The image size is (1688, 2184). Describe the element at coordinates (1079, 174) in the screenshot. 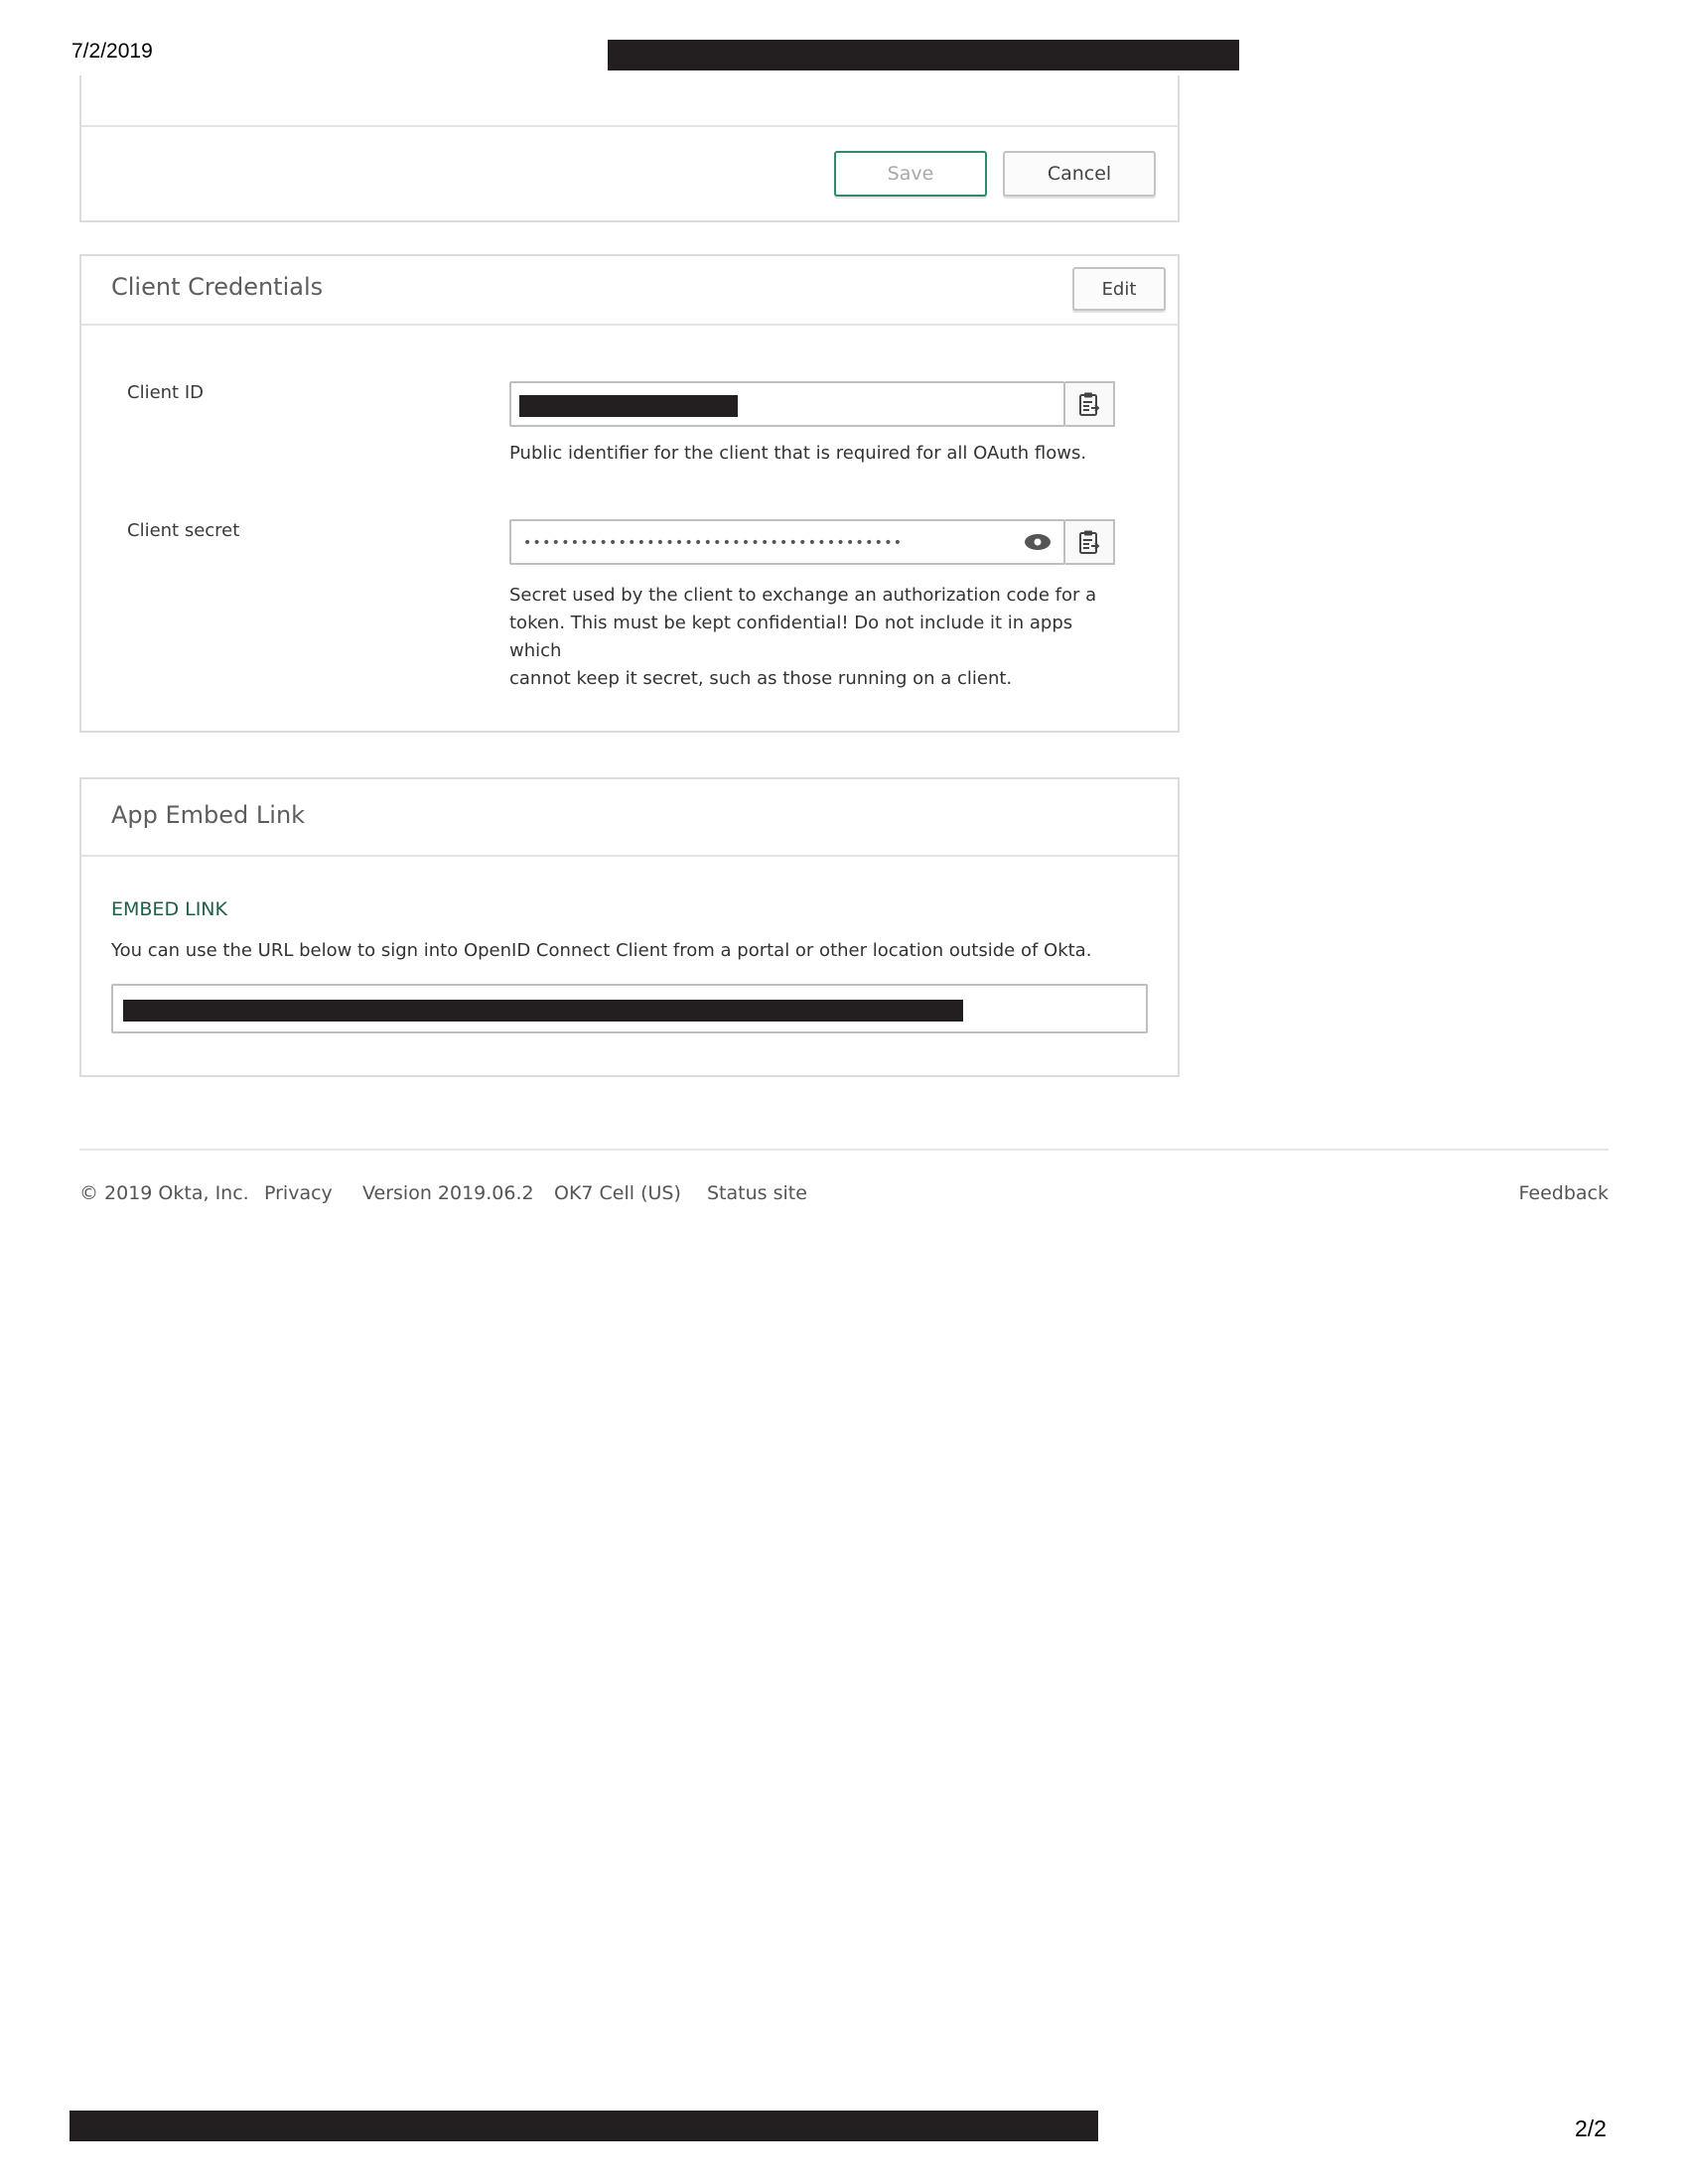

I see `cancel-button: Cancel` at that location.